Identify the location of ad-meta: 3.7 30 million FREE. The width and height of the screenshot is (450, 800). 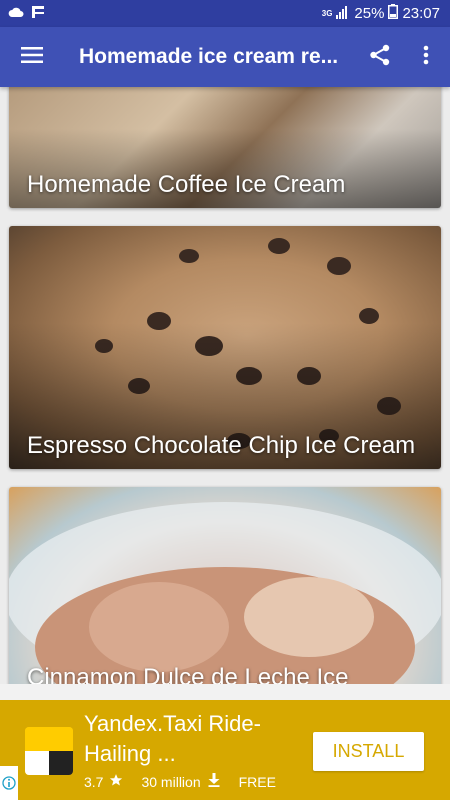
(180, 781).